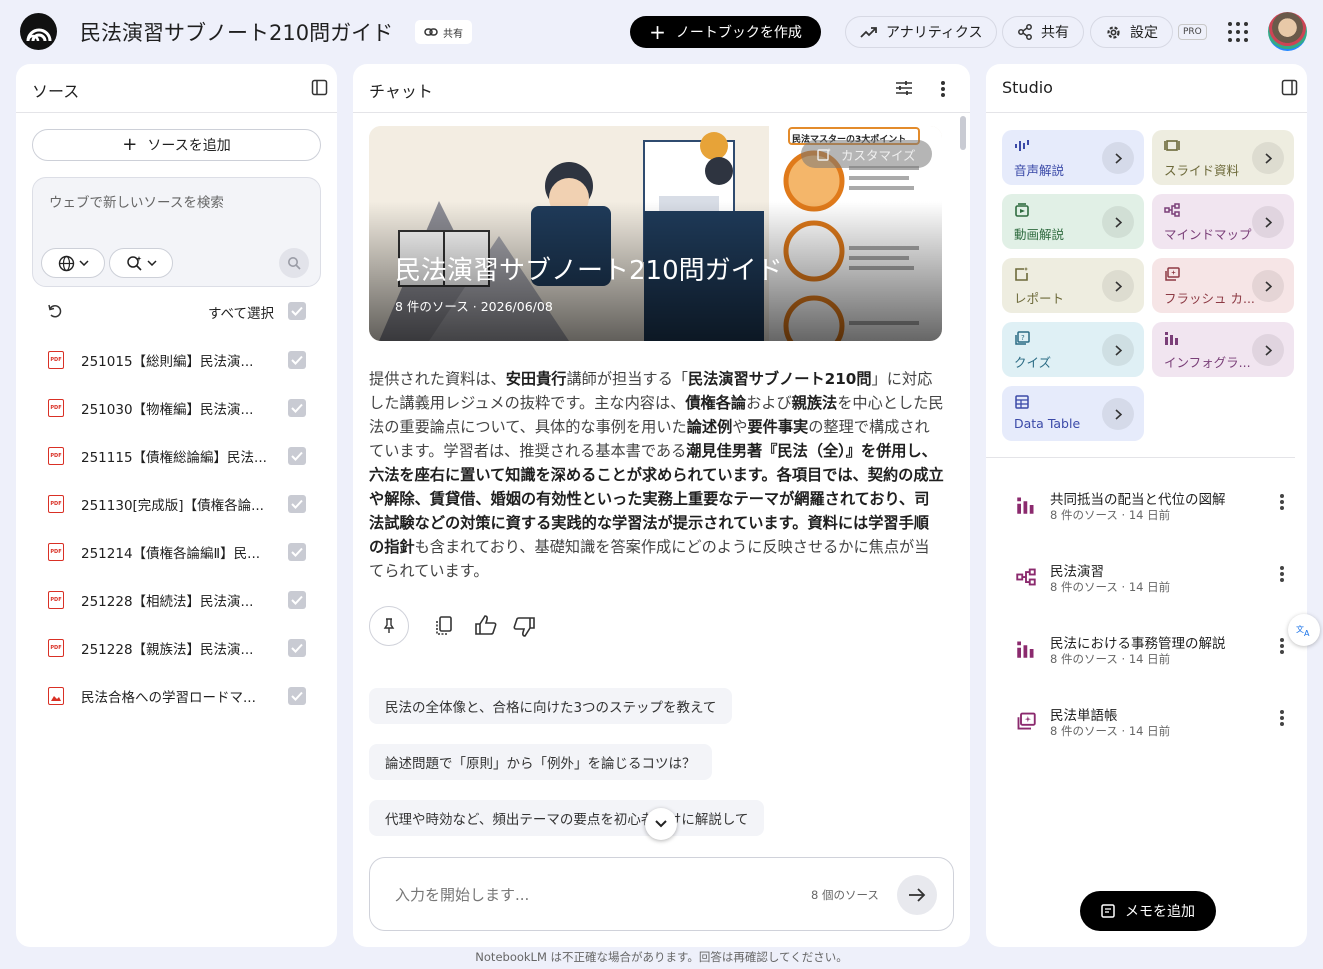 The image size is (1323, 969). What do you see at coordinates (551, 706) in the screenshot?
I see `suggestion-chip: 民法の全体像と、合格に向けた3つのステップを教えて` at bounding box center [551, 706].